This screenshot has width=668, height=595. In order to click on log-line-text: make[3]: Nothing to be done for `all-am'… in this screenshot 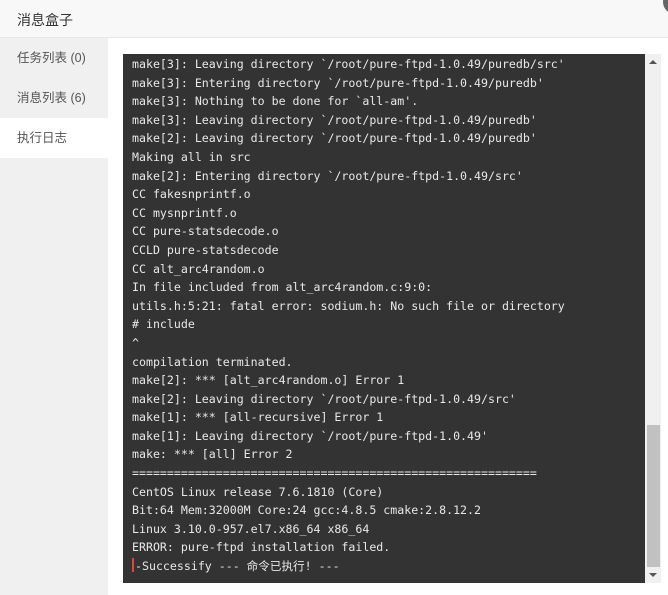, I will do `click(275, 101)`.